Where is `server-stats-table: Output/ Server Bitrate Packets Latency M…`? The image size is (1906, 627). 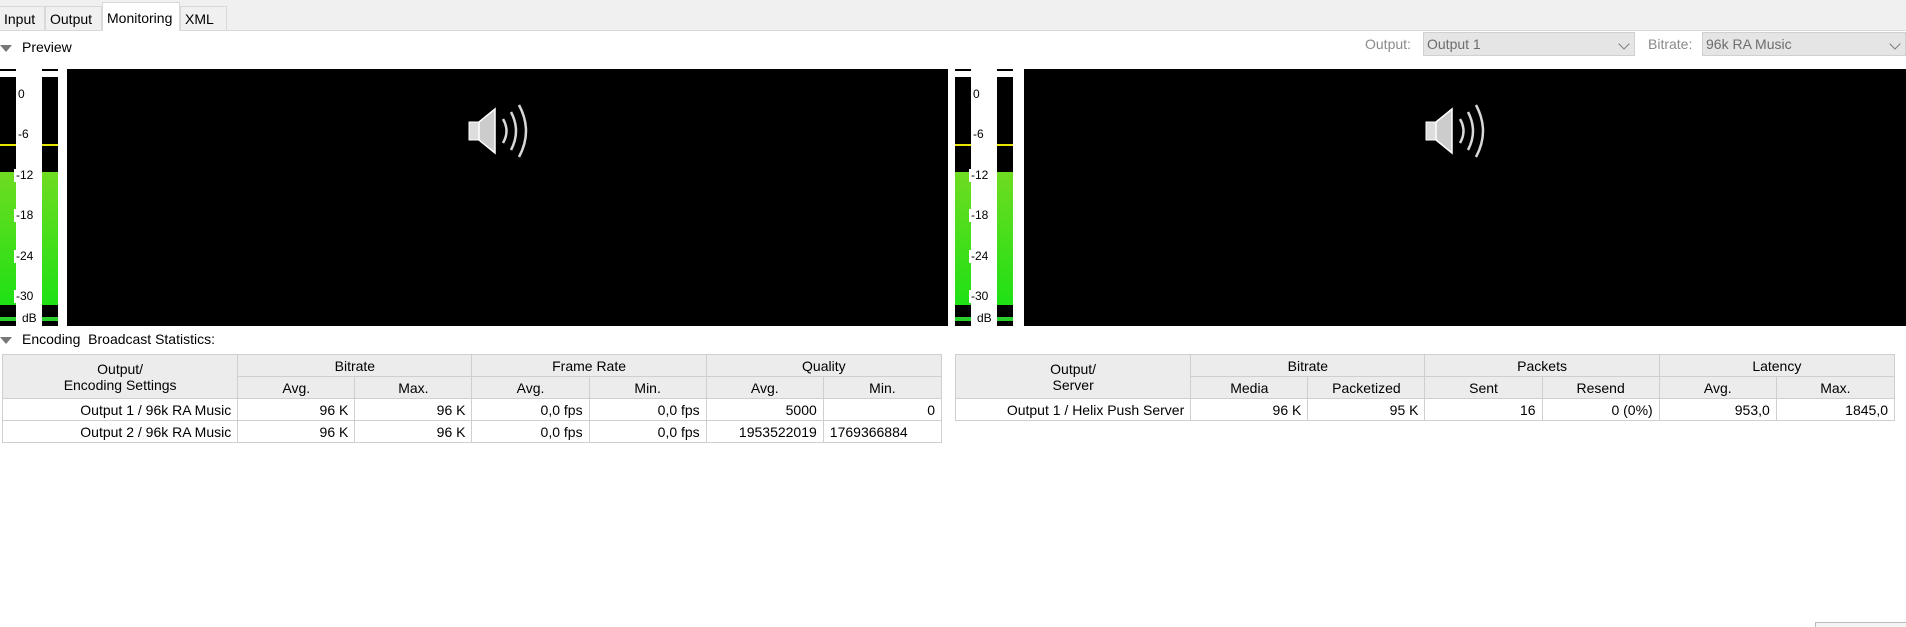 server-stats-table: Output/ Server Bitrate Packets Latency M… is located at coordinates (1425, 387).